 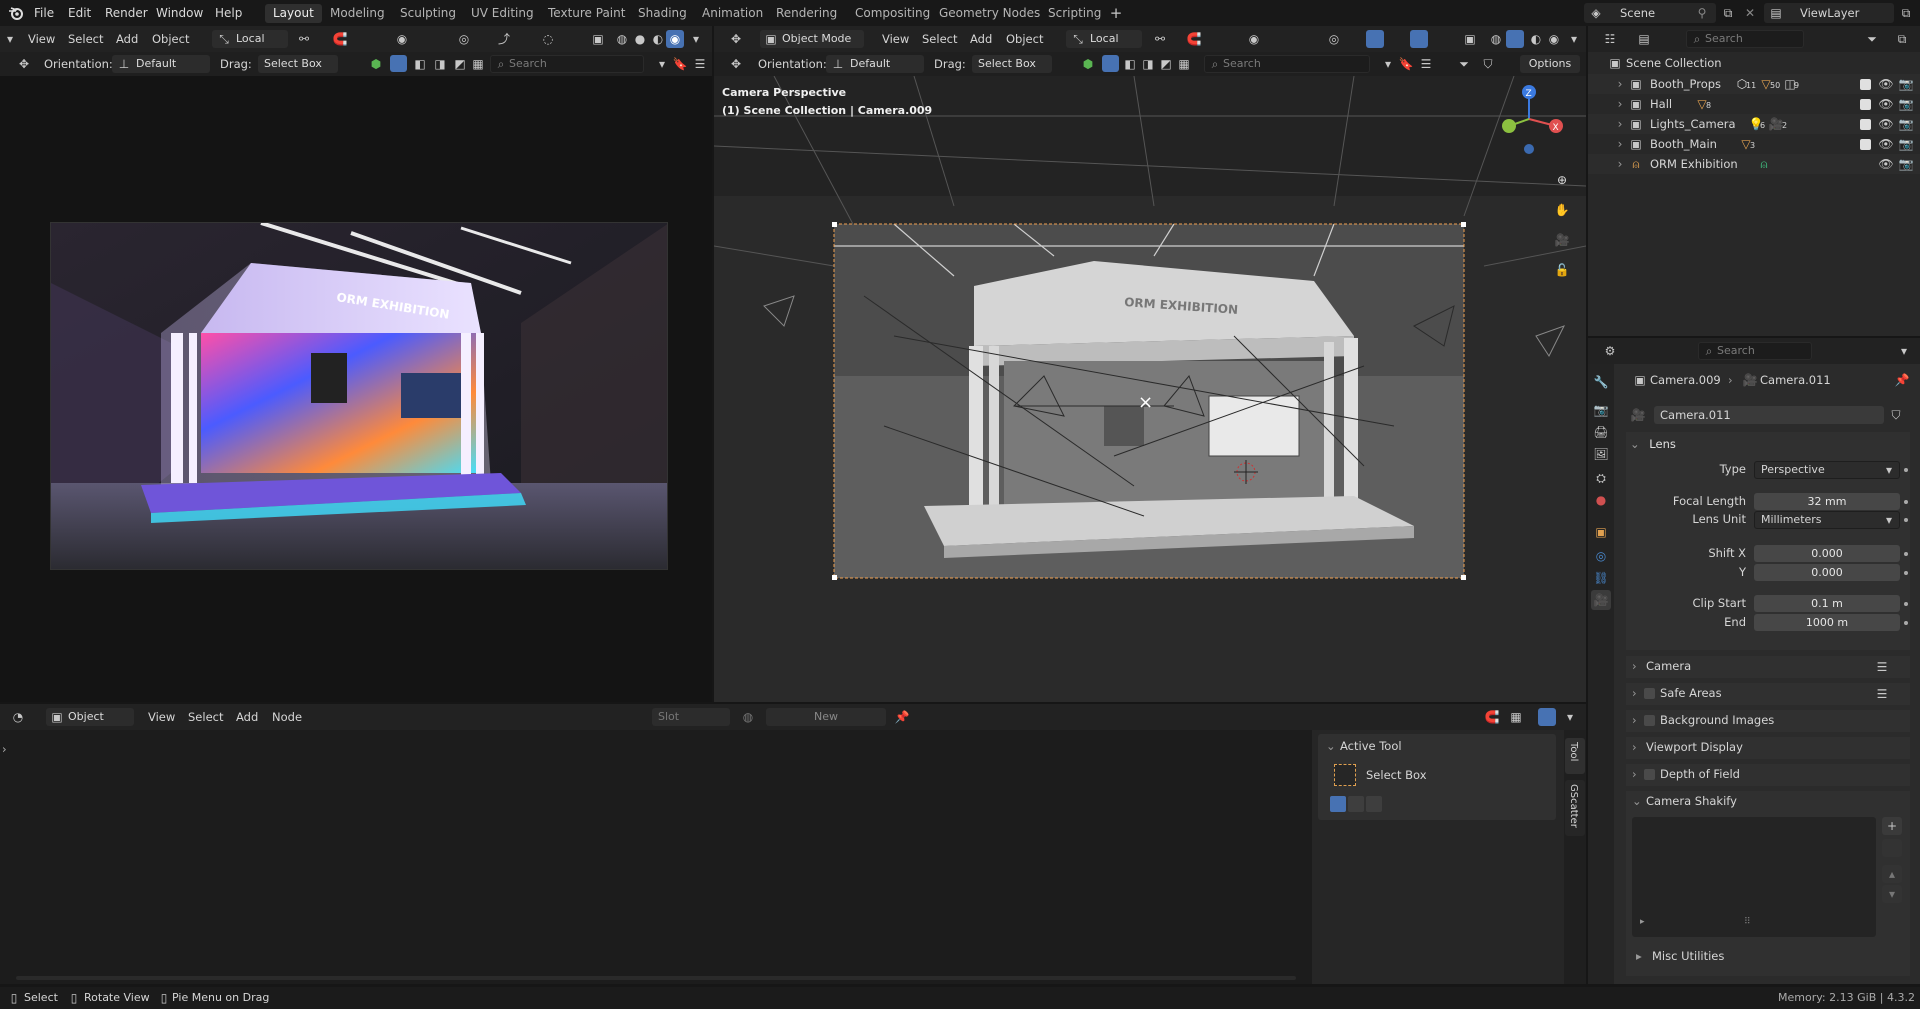 I want to click on depth-of-field-panel: › Depth of Field, so click(x=1768, y=775).